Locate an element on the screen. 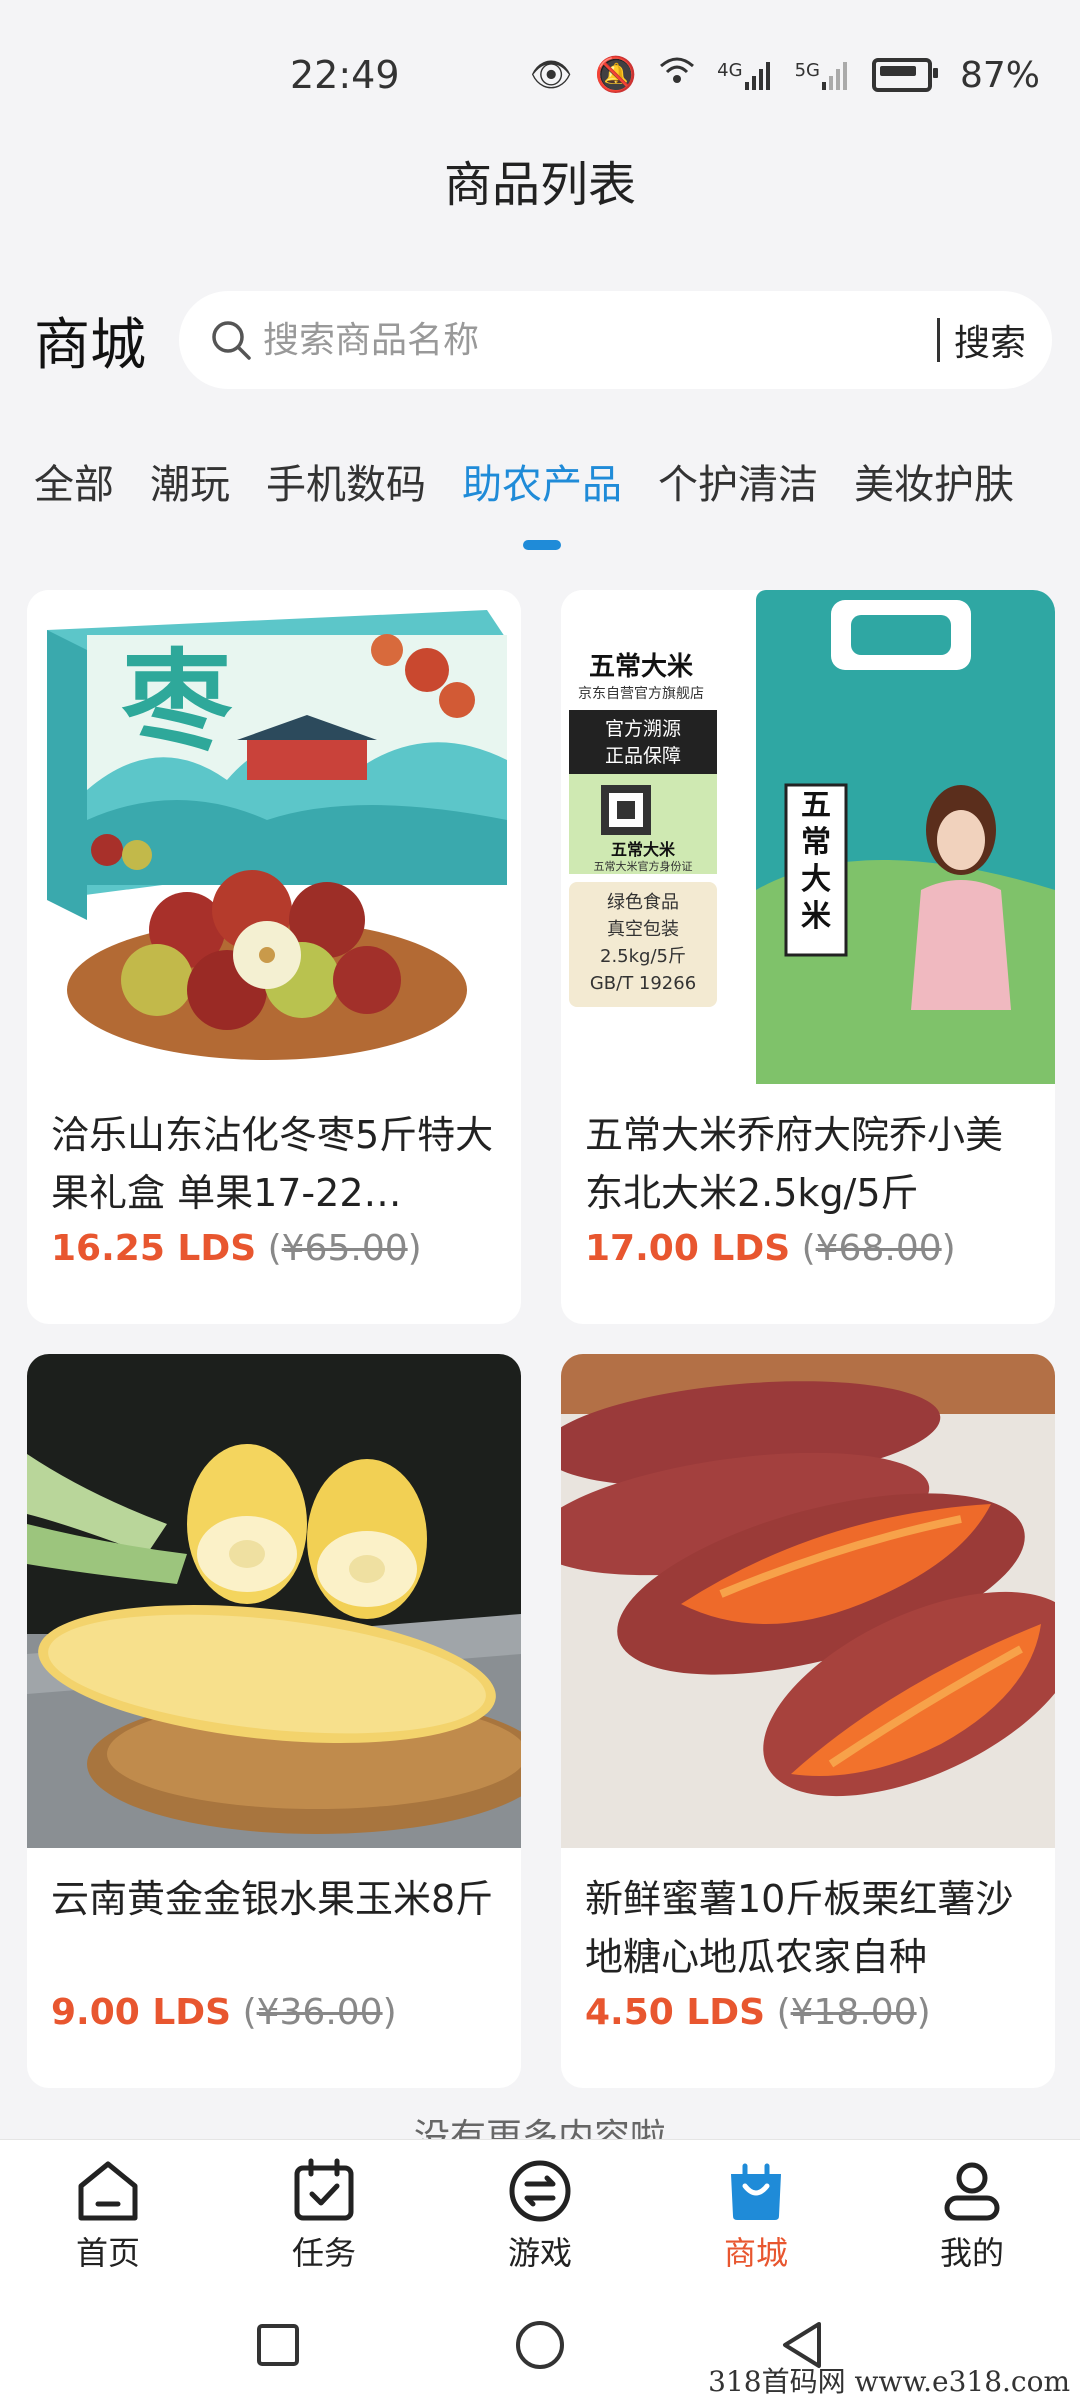 This screenshot has height=2400, width=1080. game-exchange-icon is located at coordinates (540, 2191).